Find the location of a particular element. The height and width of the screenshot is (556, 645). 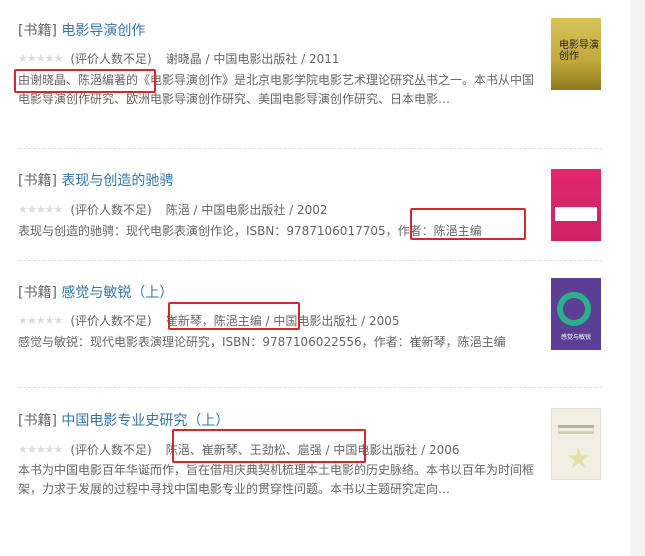

book-title-link: [书籍] 表现与创造的驰骋 is located at coordinates (95, 180).